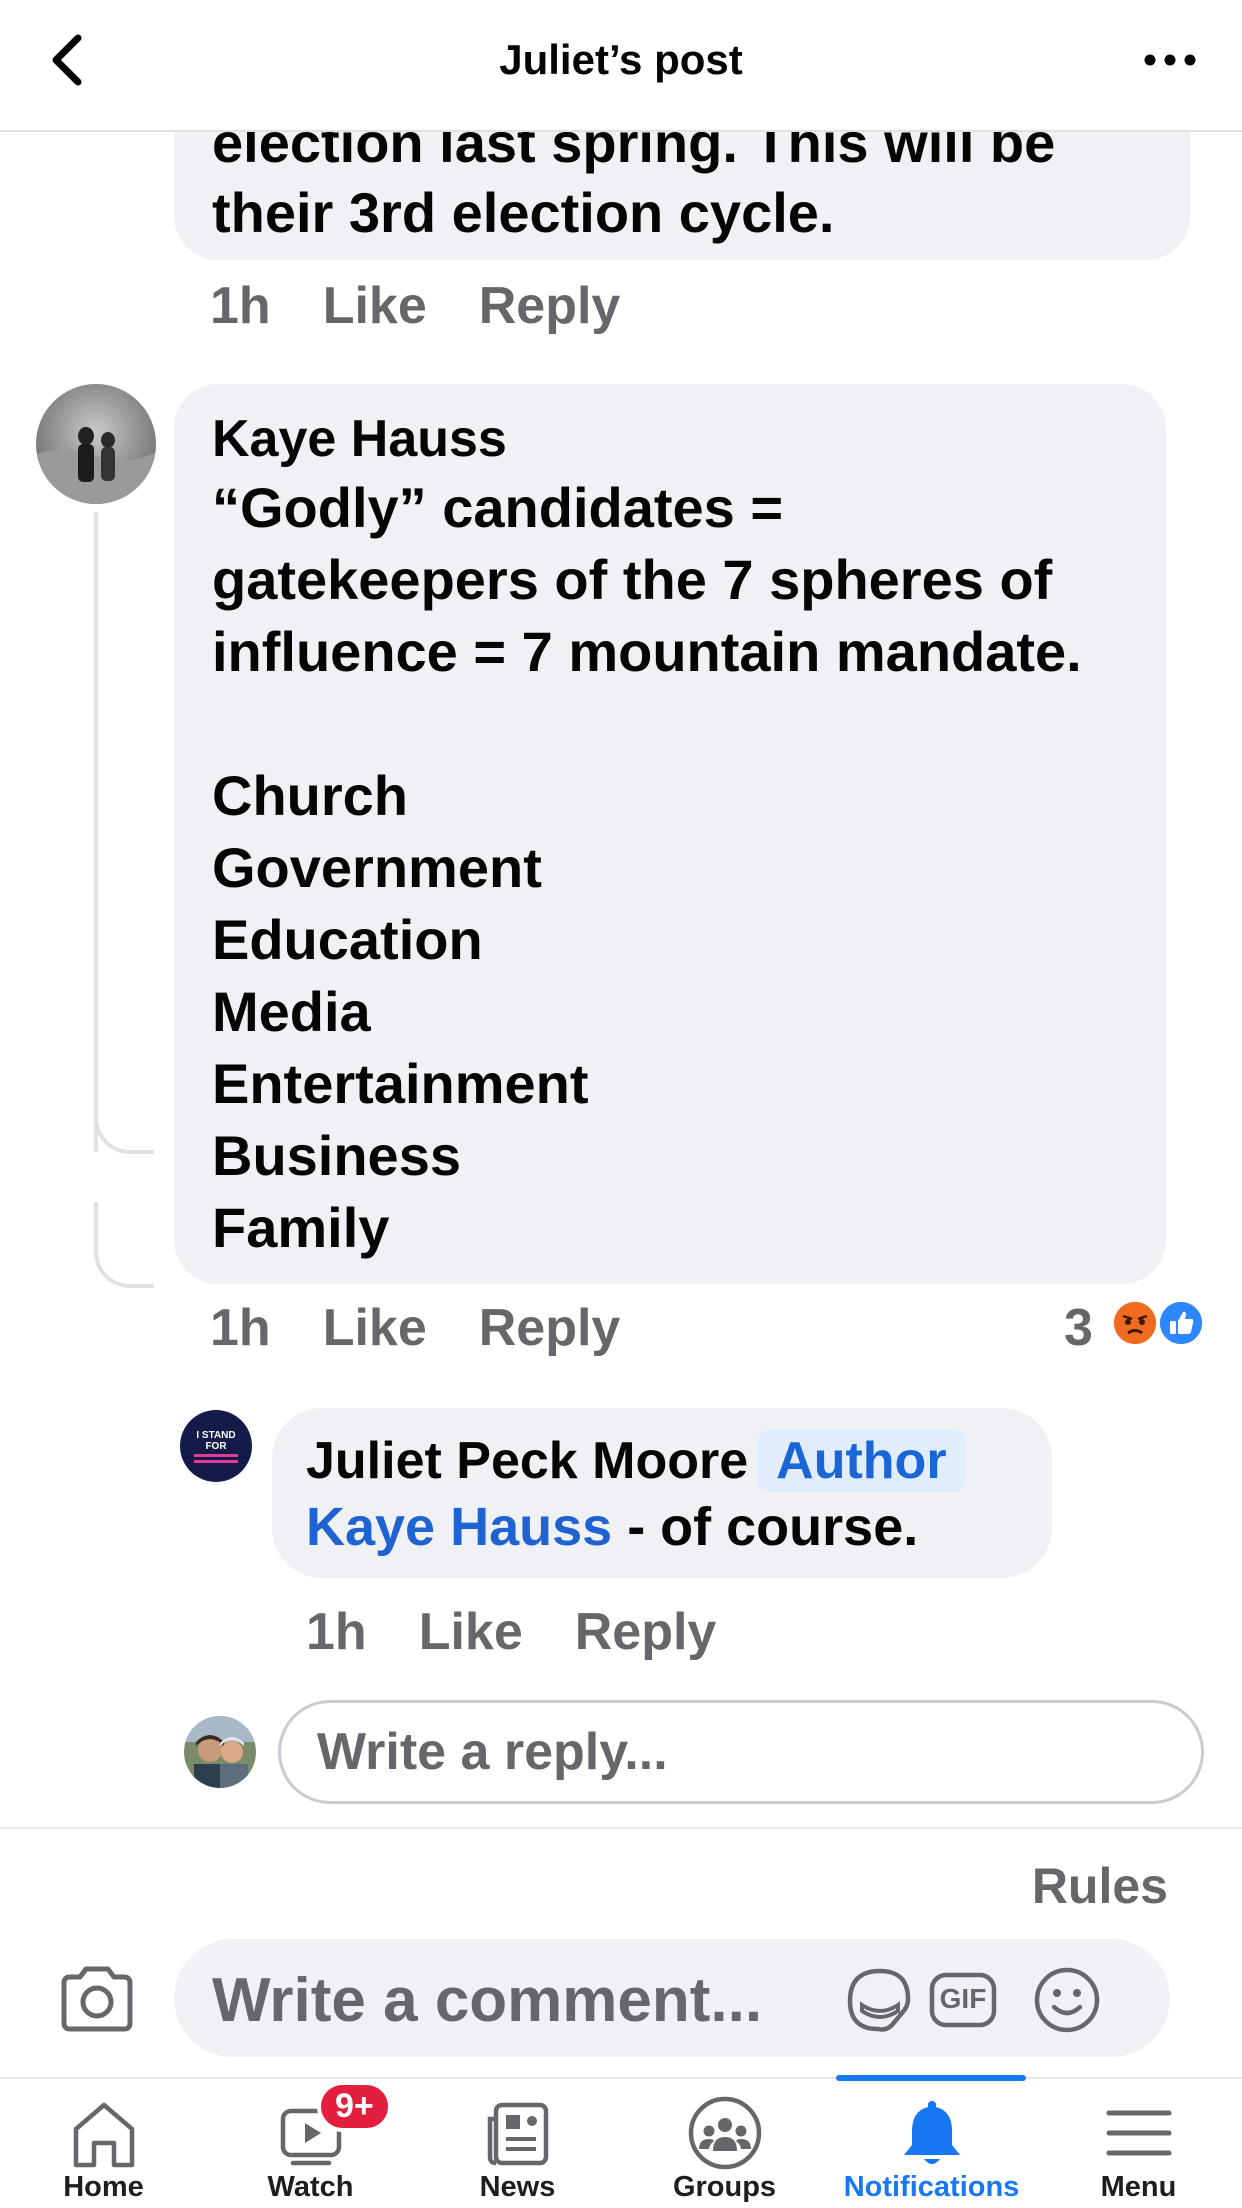 This screenshot has width=1242, height=2208. What do you see at coordinates (498, 507) in the screenshot?
I see `comment-text-line: “Godly” candidates =` at bounding box center [498, 507].